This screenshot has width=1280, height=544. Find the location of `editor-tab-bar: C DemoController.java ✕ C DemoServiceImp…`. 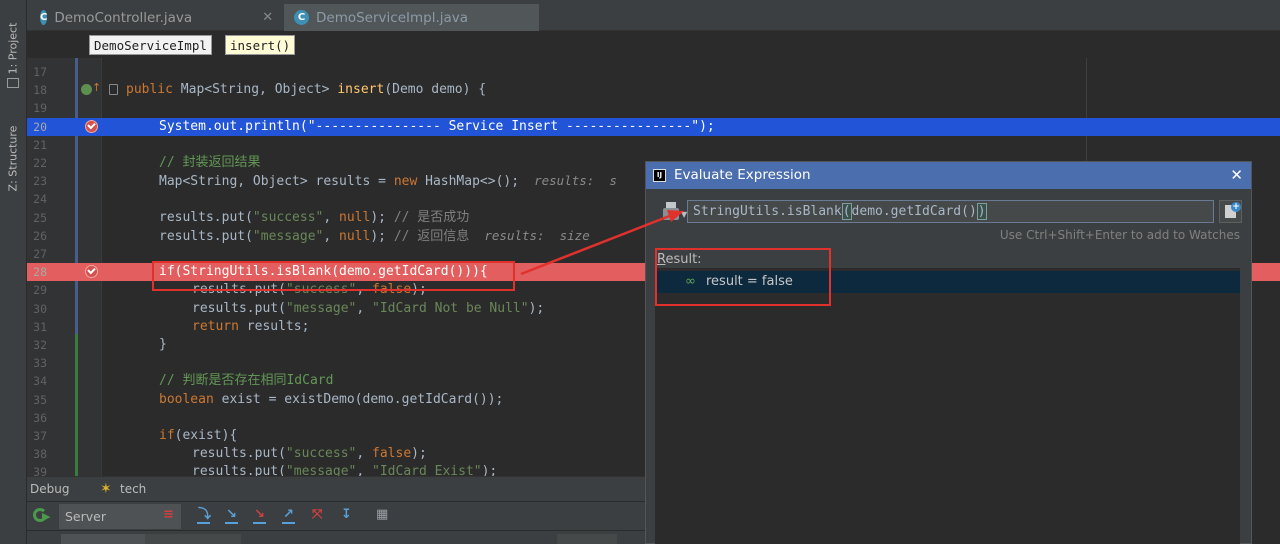

editor-tab-bar: C DemoController.java ✕ C DemoServiceImp… is located at coordinates (653, 15).